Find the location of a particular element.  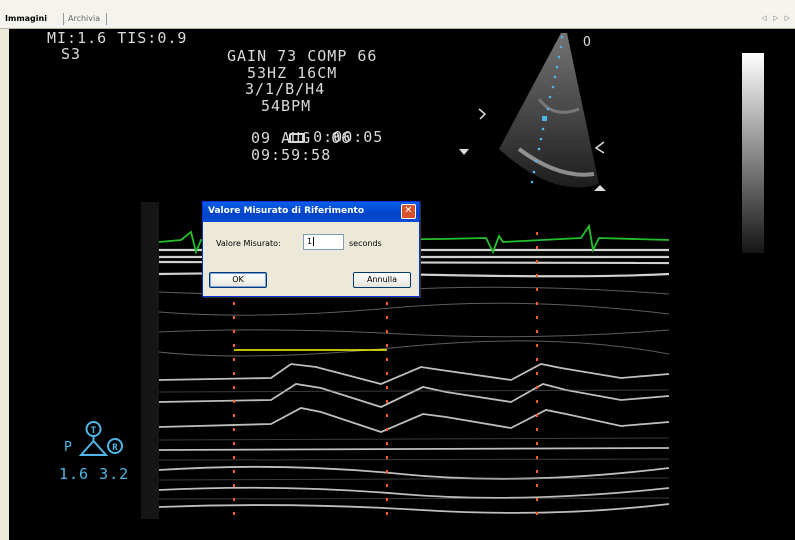

probe-left-letter: P is located at coordinates (68, 447).